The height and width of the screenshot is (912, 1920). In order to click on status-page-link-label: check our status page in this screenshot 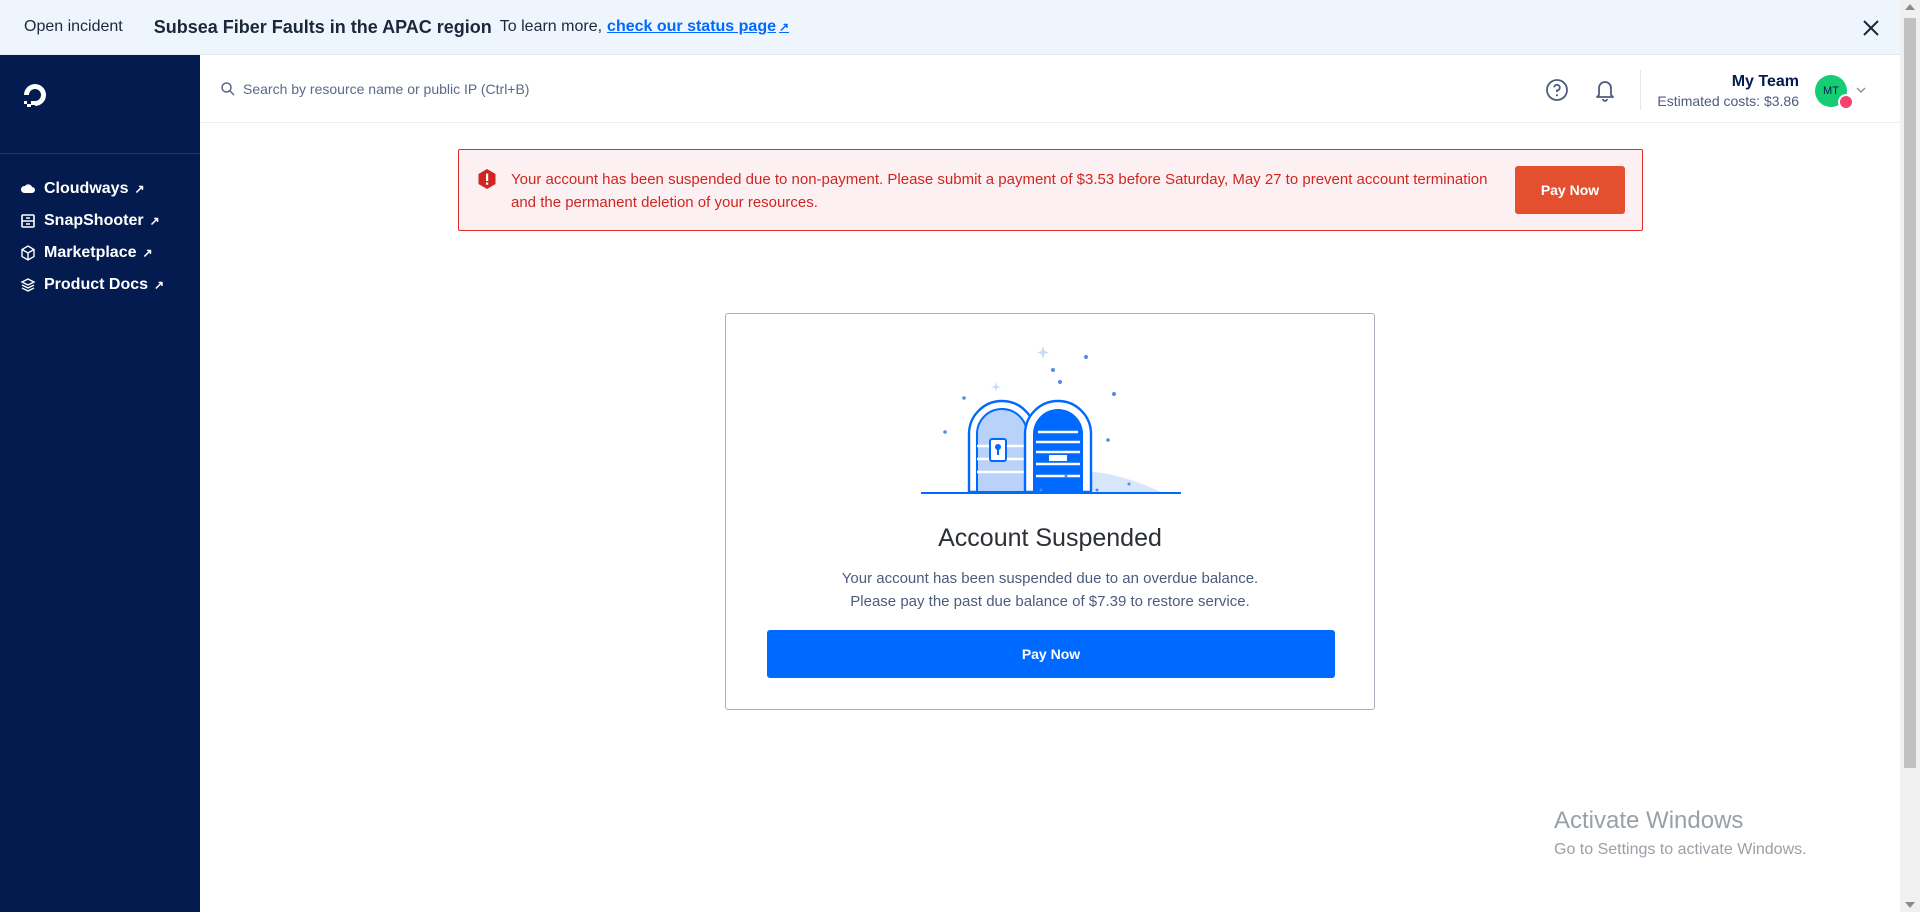, I will do `click(691, 26)`.